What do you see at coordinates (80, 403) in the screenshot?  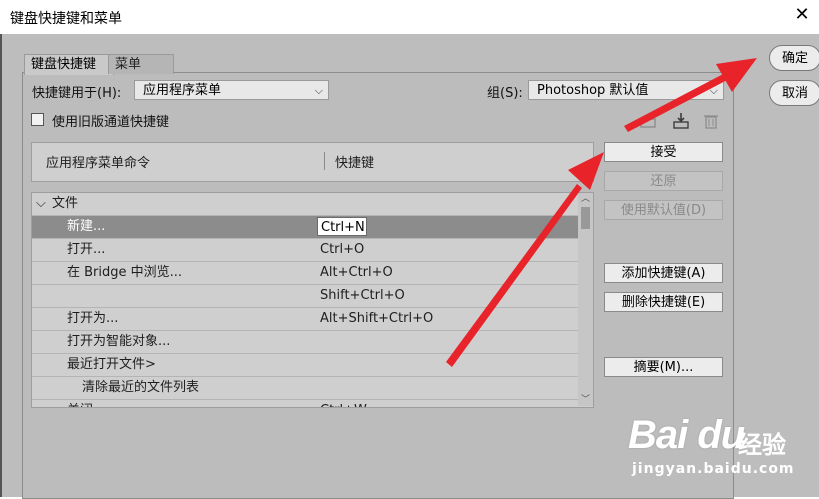 I see `row-command: 关闭` at bounding box center [80, 403].